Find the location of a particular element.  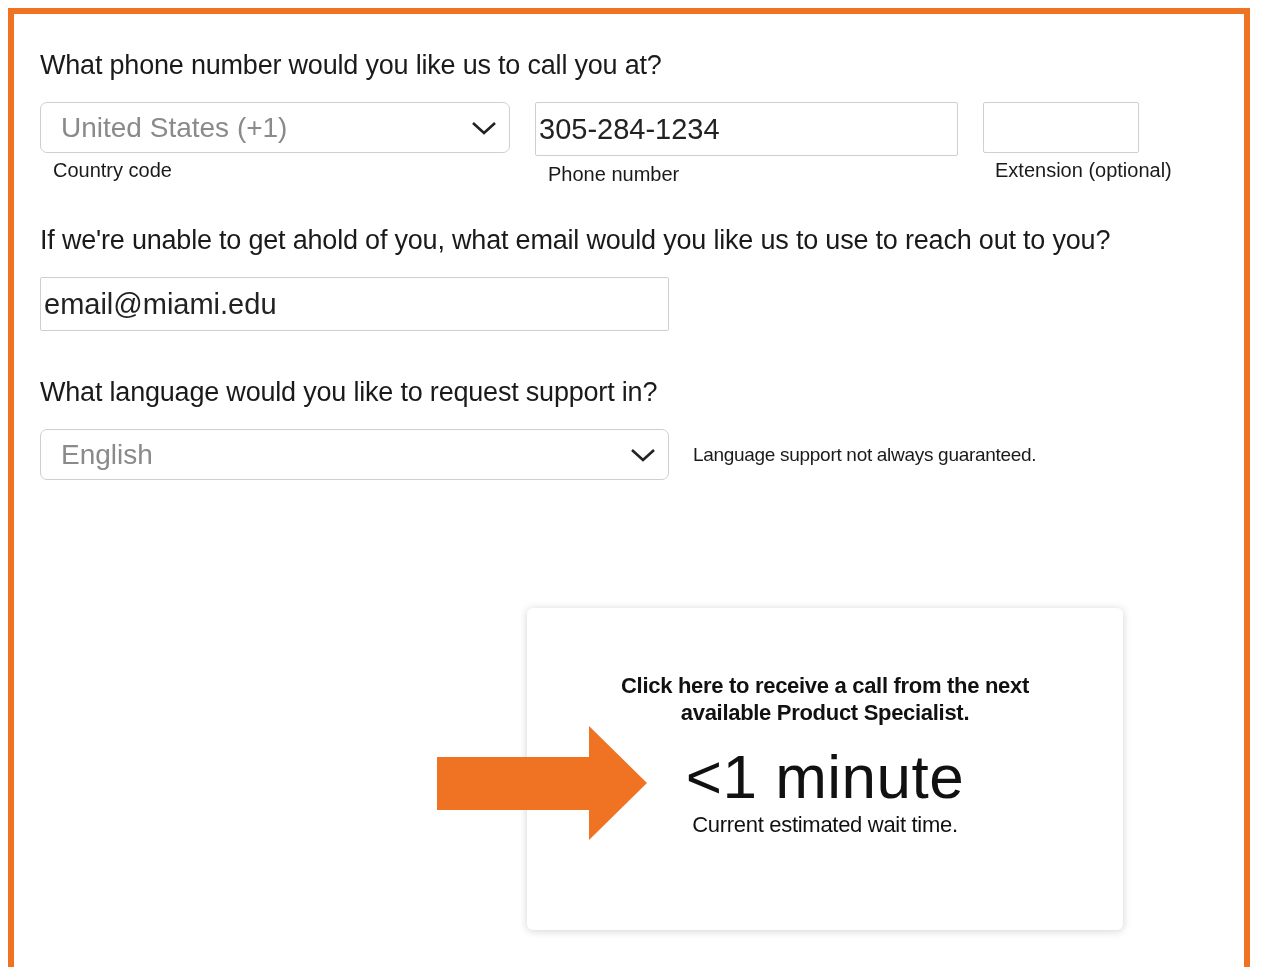

question-text: What phone number would you like us to call you at? is located at coordinates (351, 65).